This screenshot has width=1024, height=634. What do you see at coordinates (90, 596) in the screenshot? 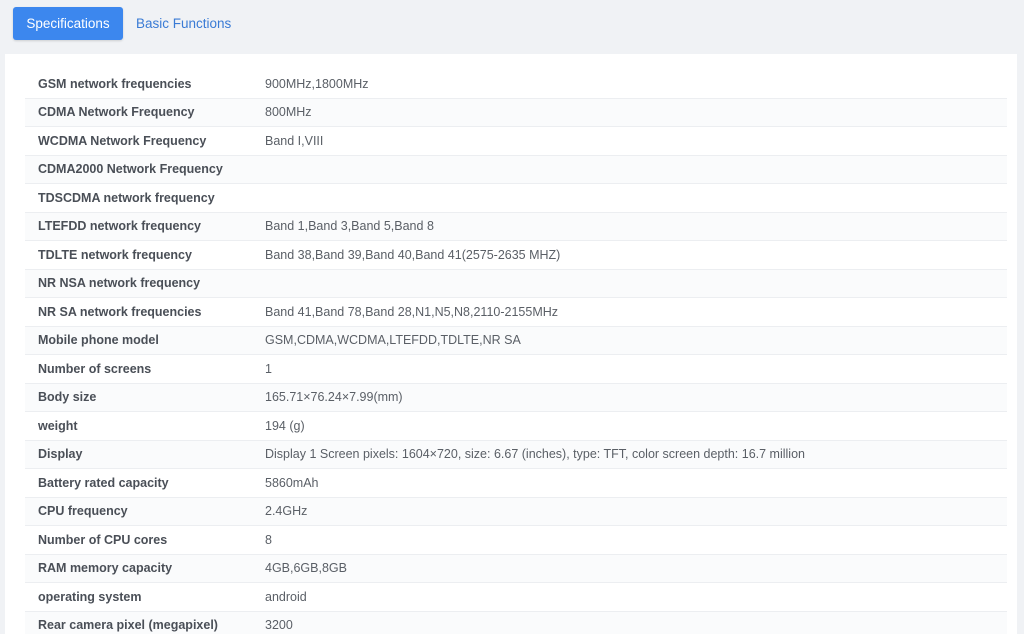
I see `spec-label: operating system` at bounding box center [90, 596].